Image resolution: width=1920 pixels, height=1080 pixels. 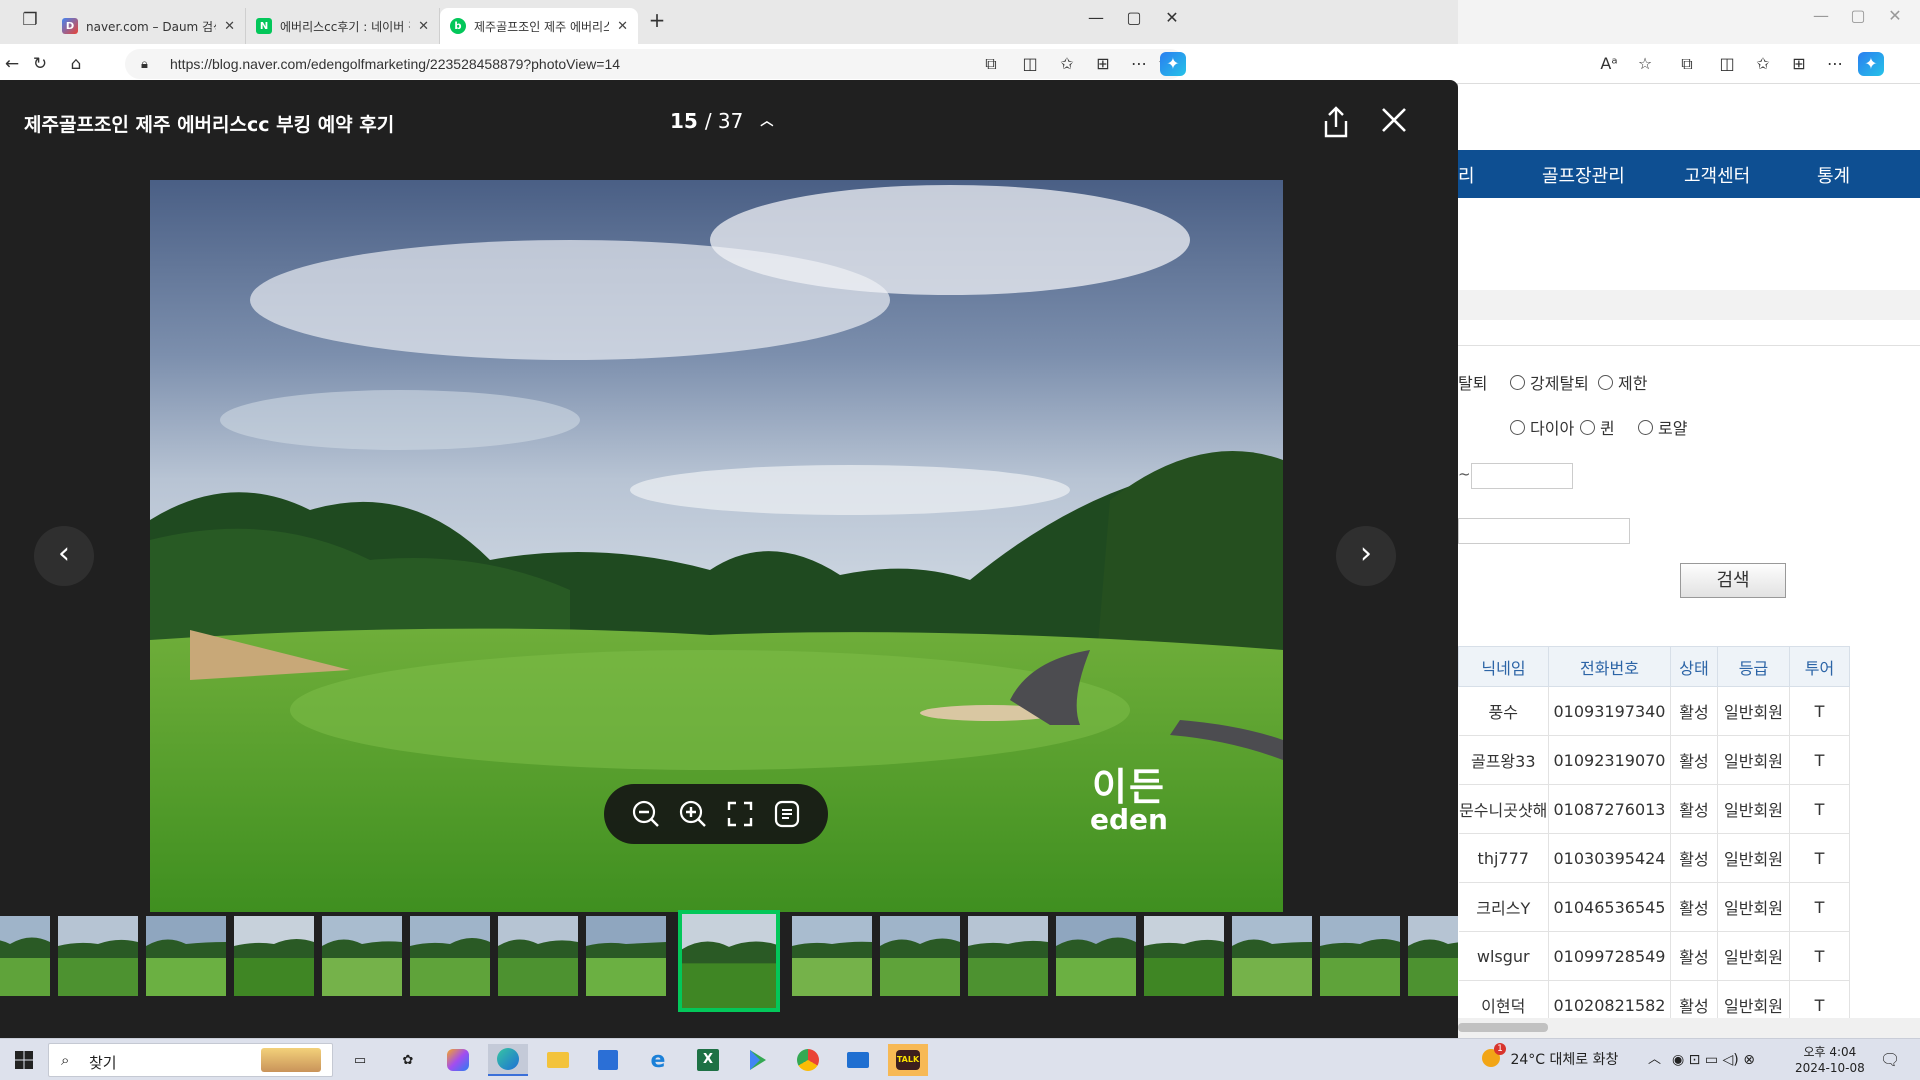 I want to click on date-to-input, so click(x=1522, y=476).